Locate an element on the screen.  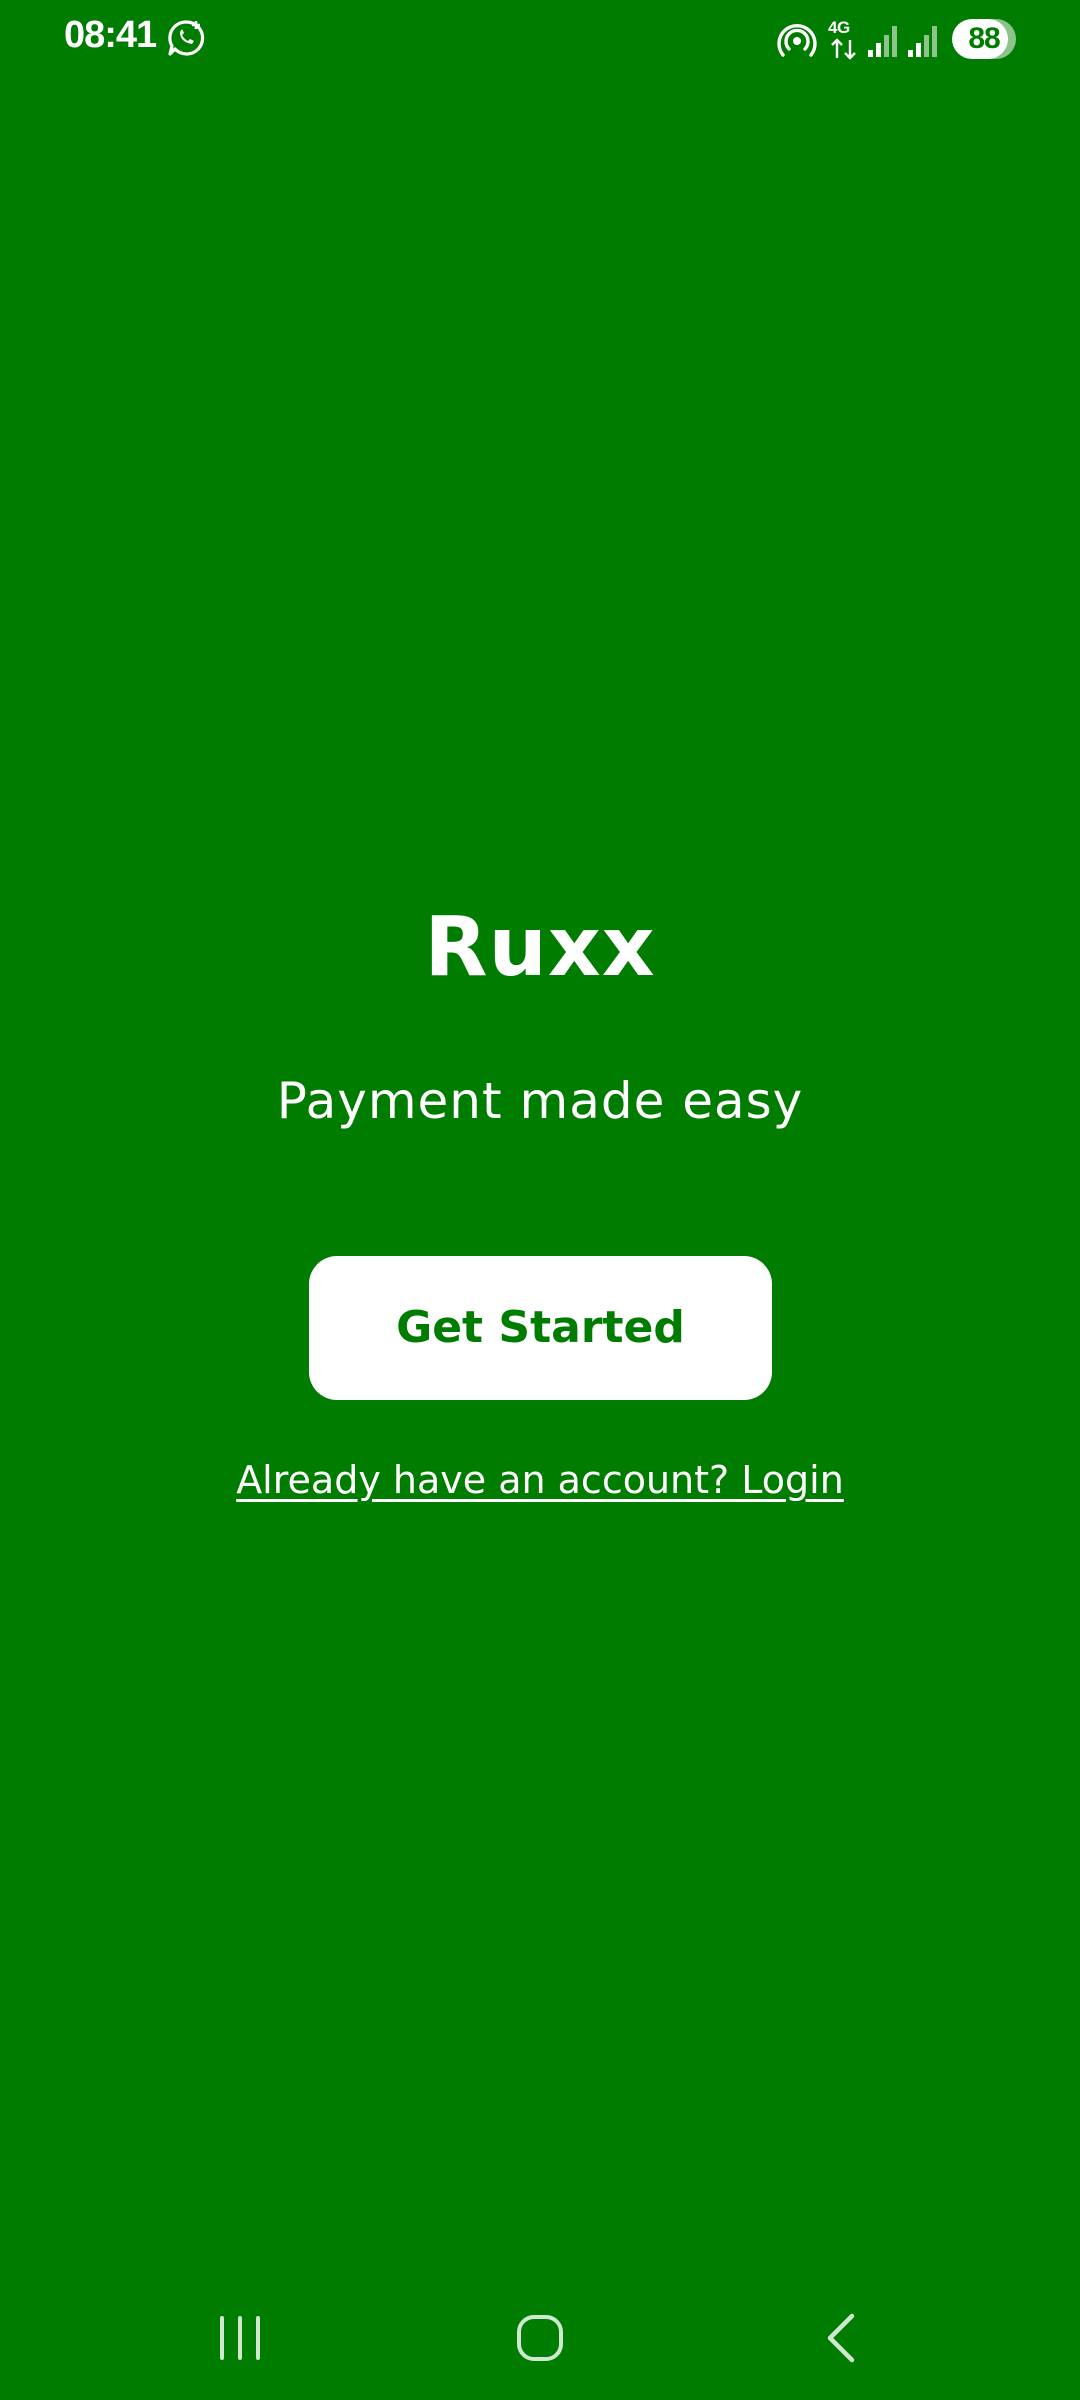
status-time: 08:41 is located at coordinates (110, 35).